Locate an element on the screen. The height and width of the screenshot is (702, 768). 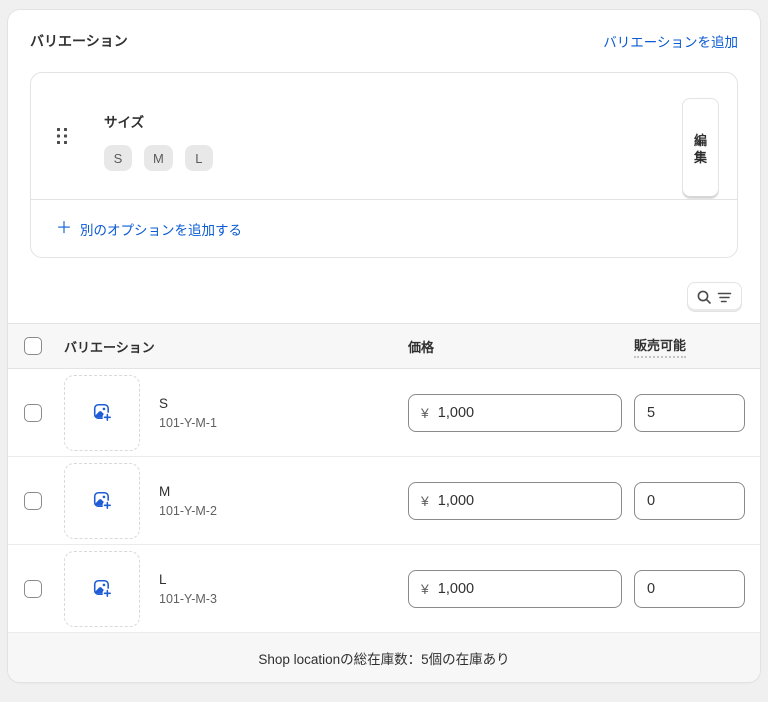
table-row: S 101-Y-M-1 ¥ is located at coordinates (384, 413).